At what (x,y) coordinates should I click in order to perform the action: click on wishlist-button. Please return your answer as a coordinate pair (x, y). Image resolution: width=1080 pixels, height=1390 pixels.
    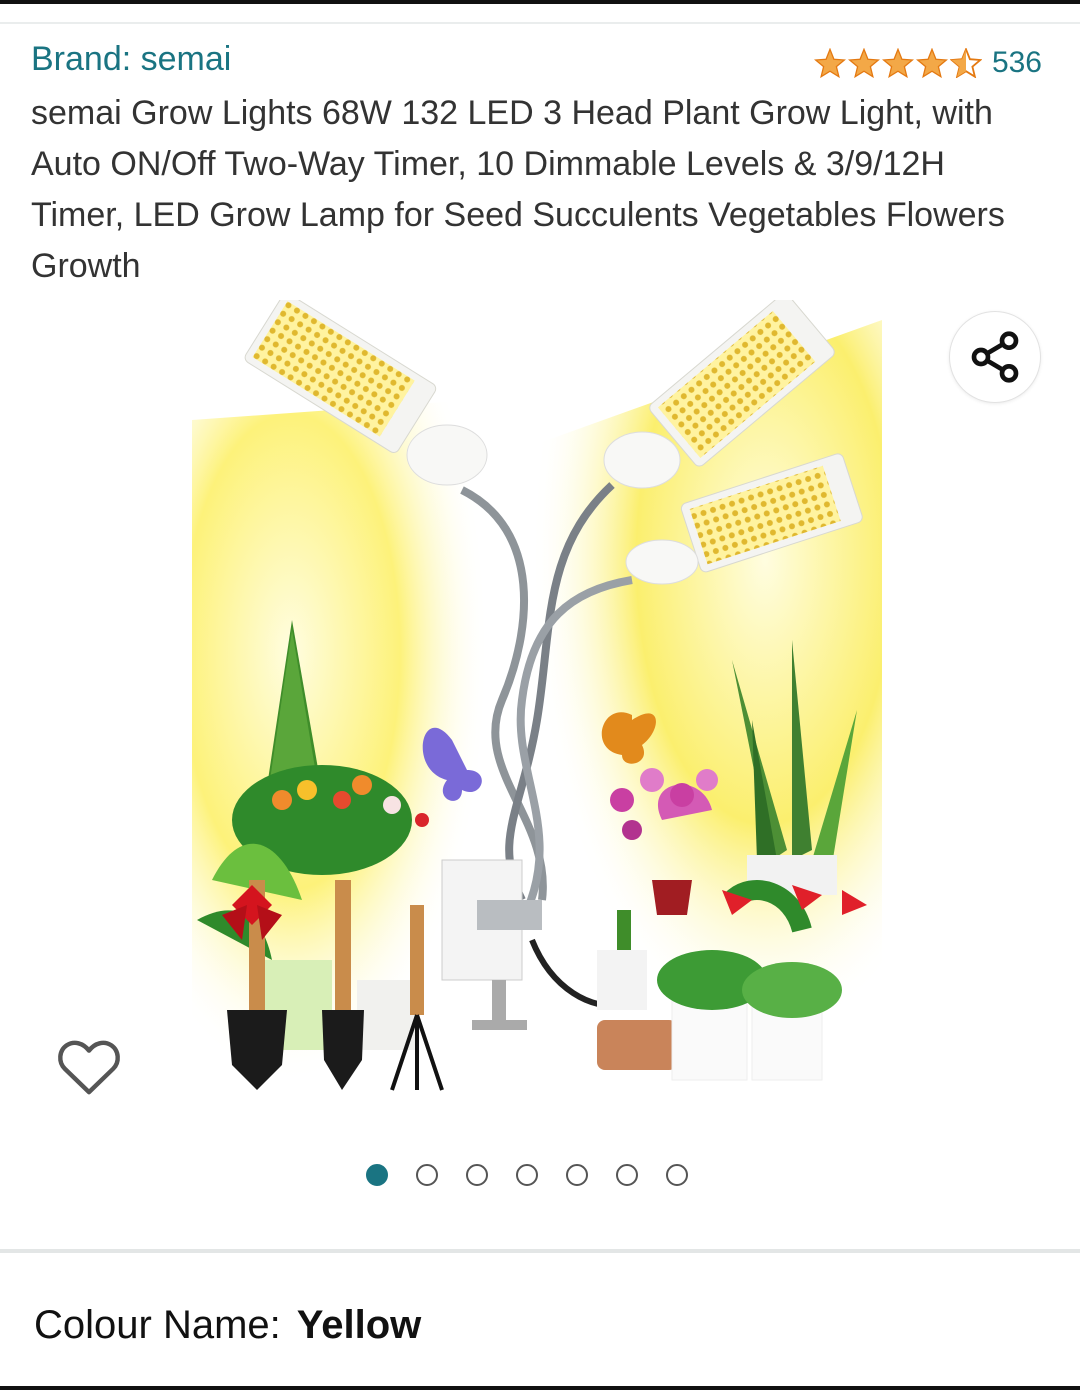
    Looking at the image, I should click on (89, 1066).